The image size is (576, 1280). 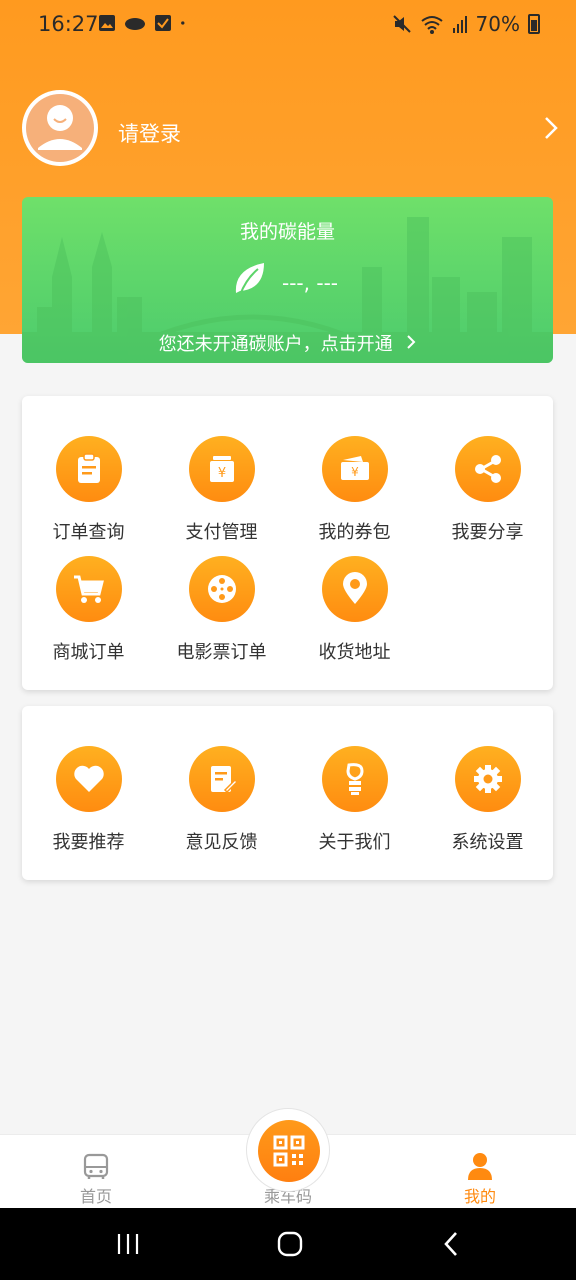 I want to click on menu-label: 我要分享, so click(x=487, y=532).